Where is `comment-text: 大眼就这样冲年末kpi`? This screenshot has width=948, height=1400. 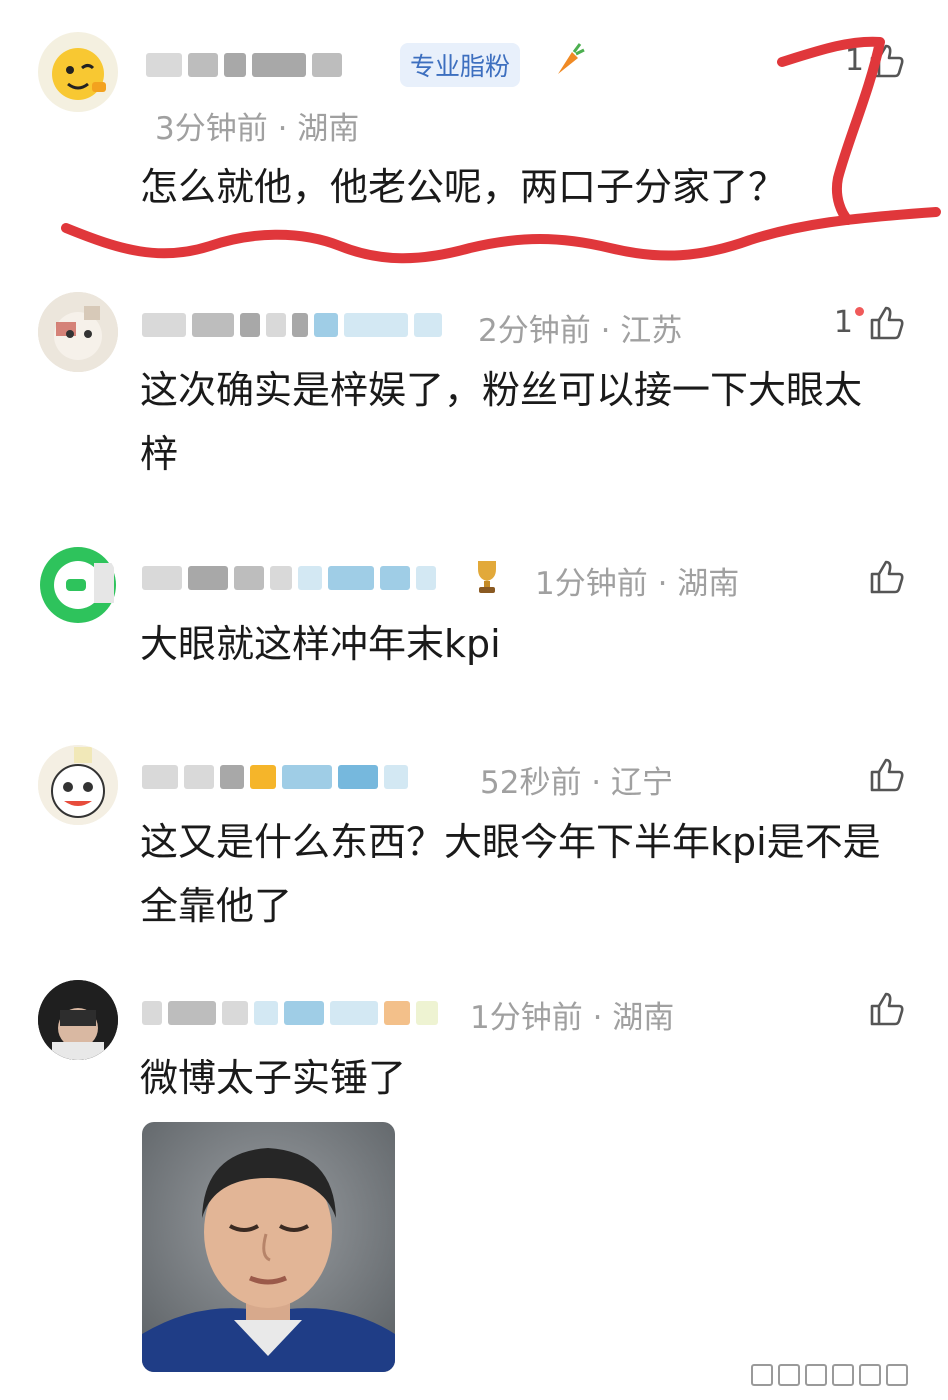 comment-text: 大眼就这样冲年末kpi is located at coordinates (320, 644).